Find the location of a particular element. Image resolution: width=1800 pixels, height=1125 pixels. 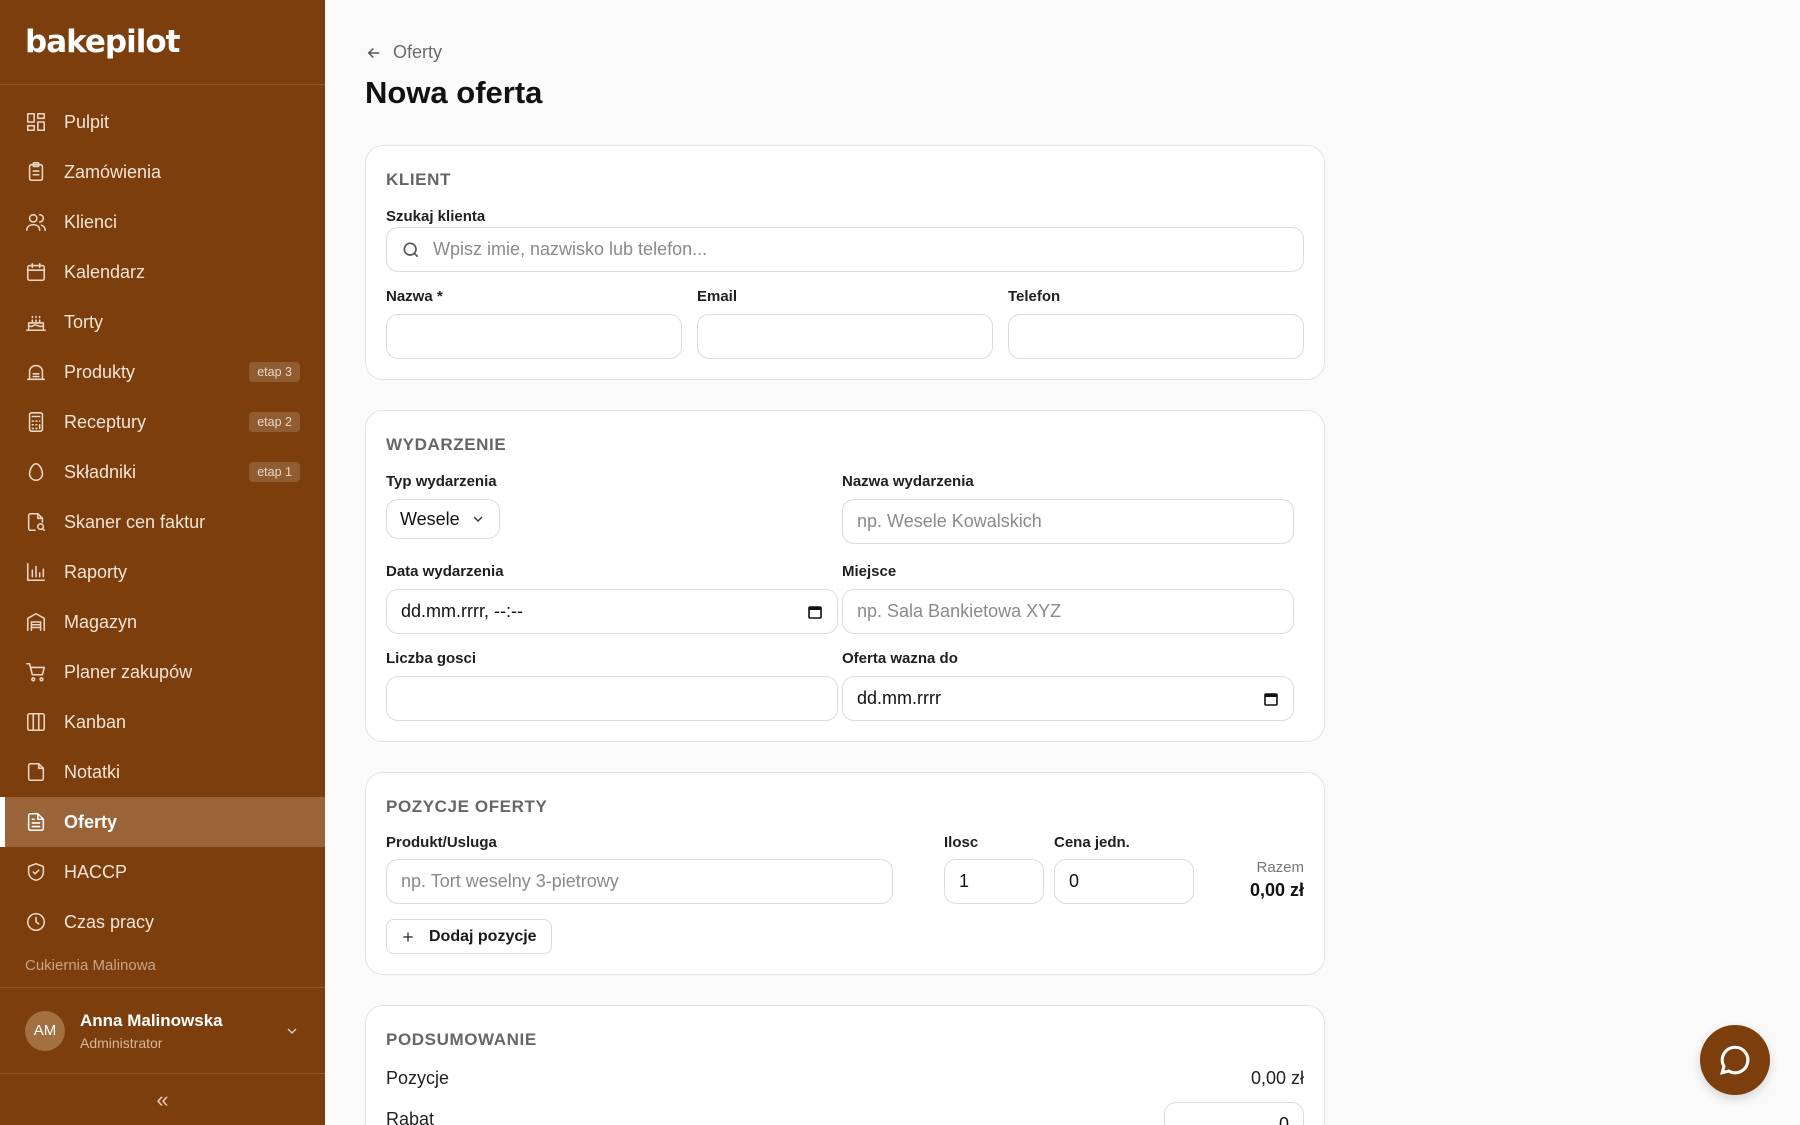

sidebar-item-torty: Torty is located at coordinates (162, 322).